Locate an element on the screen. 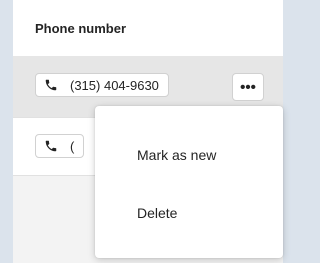 The image size is (320, 263). menu-item-mark-as-new: Mark as new is located at coordinates (176, 155).